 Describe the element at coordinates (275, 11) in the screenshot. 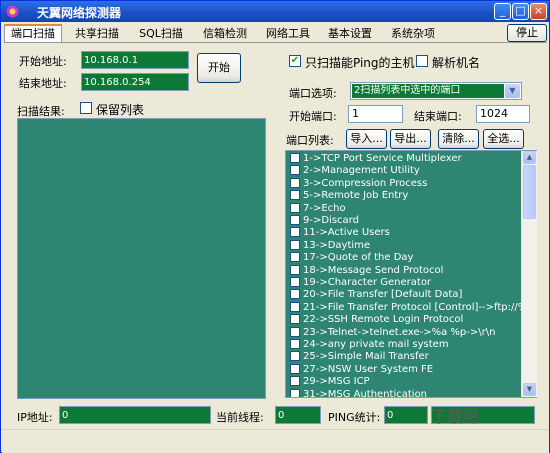

I see `title-bar: 天翼网络探测器 _ □ ×` at that location.